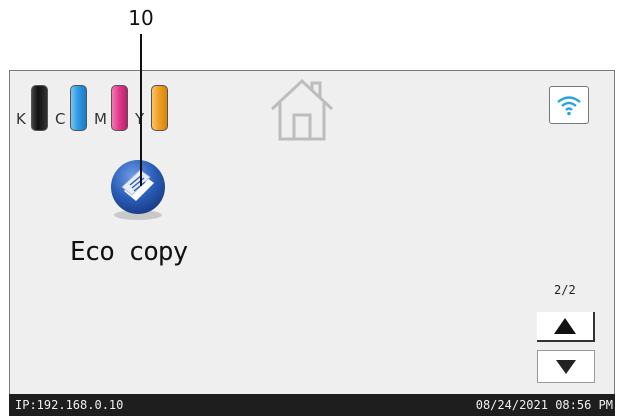  Describe the element at coordinates (21, 119) in the screenshot. I see `ink-letter-k: K` at that location.